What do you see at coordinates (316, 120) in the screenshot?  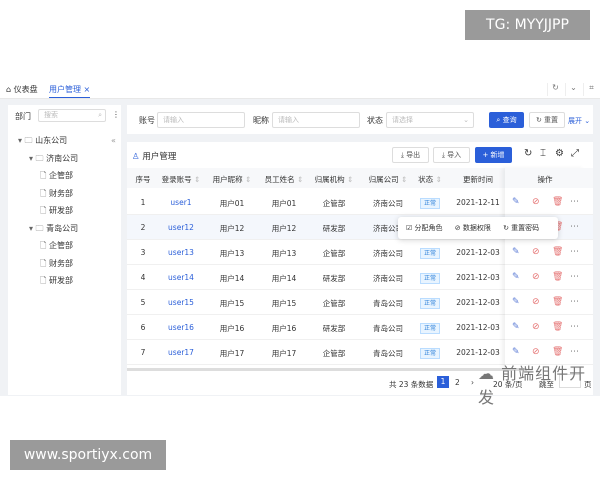 I see `nickname-input: 请输入` at bounding box center [316, 120].